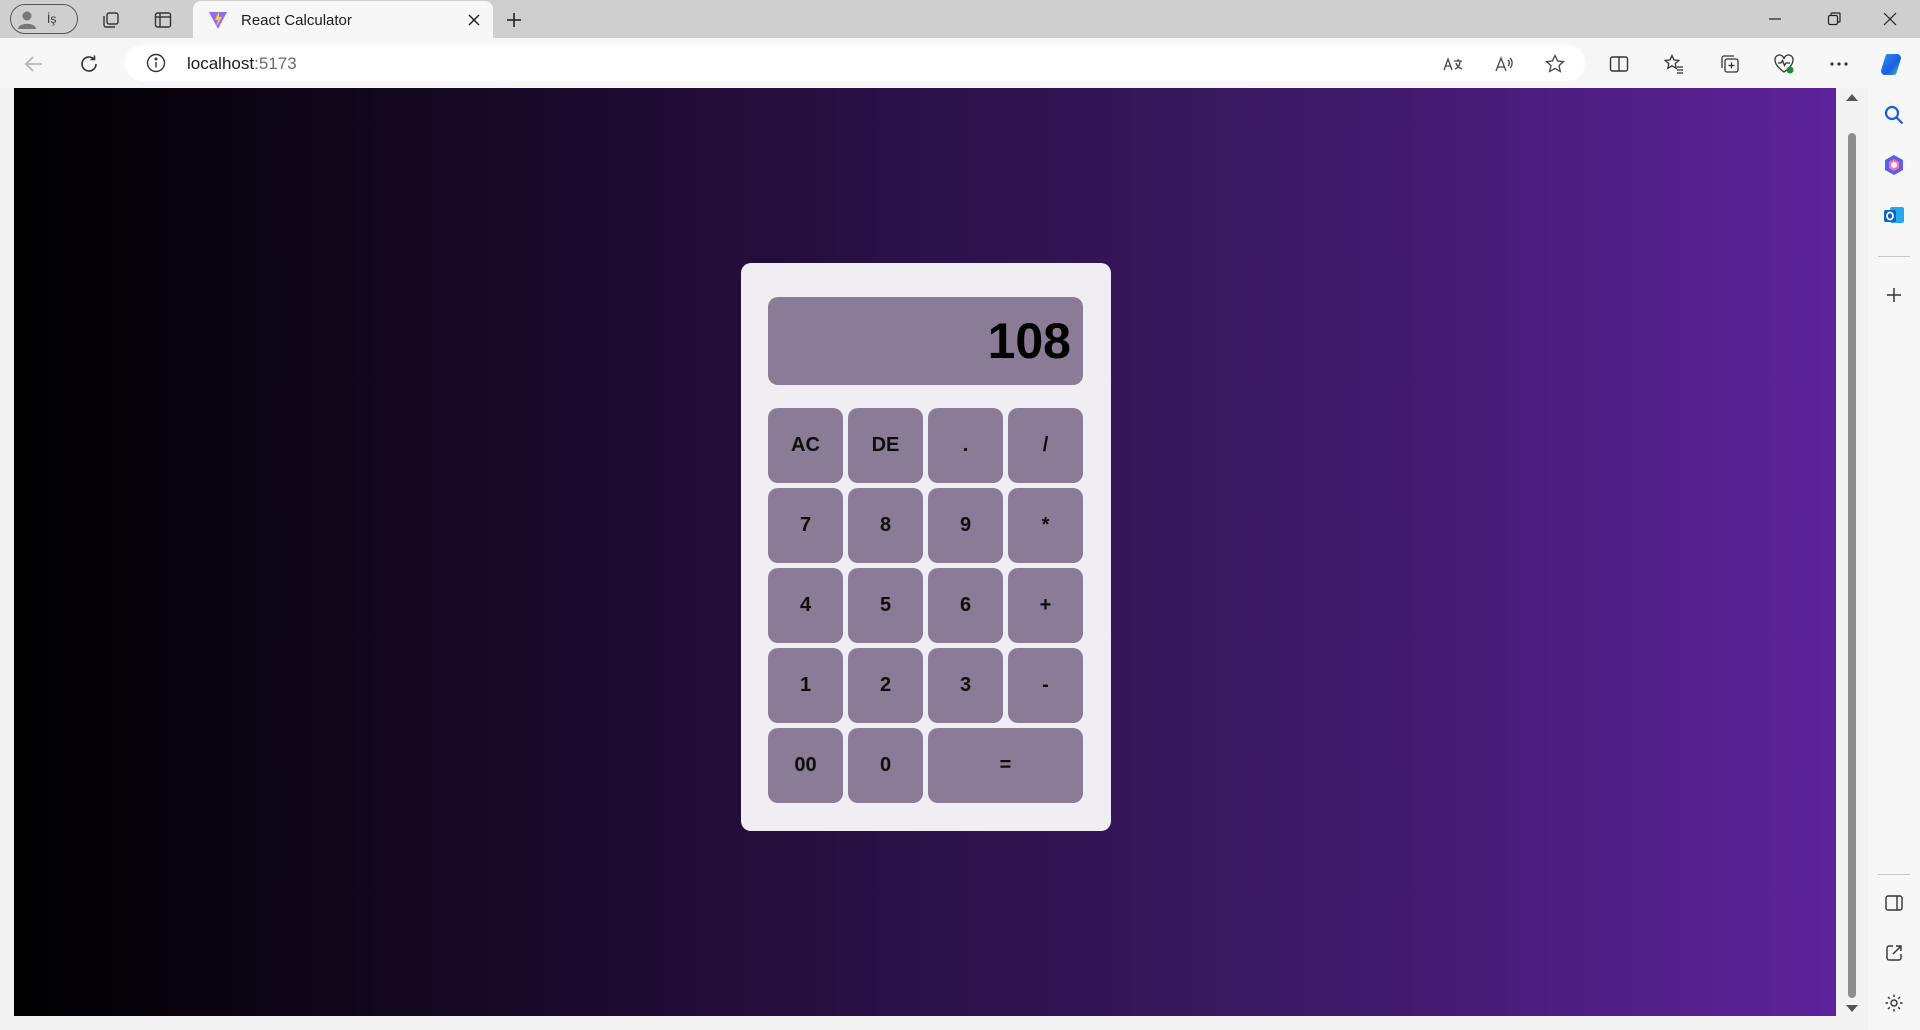 This screenshot has width=1920, height=1030. I want to click on key-9: 9, so click(965, 525).